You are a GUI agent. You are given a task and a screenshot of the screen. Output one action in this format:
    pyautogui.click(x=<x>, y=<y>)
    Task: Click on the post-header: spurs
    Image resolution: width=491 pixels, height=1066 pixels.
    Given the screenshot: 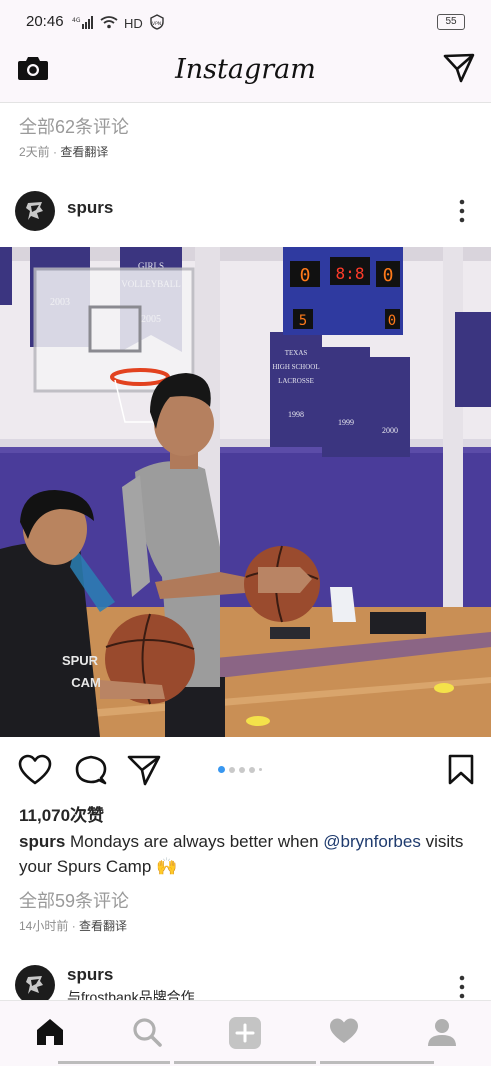 What is the action you would take?
    pyautogui.click(x=245, y=211)
    